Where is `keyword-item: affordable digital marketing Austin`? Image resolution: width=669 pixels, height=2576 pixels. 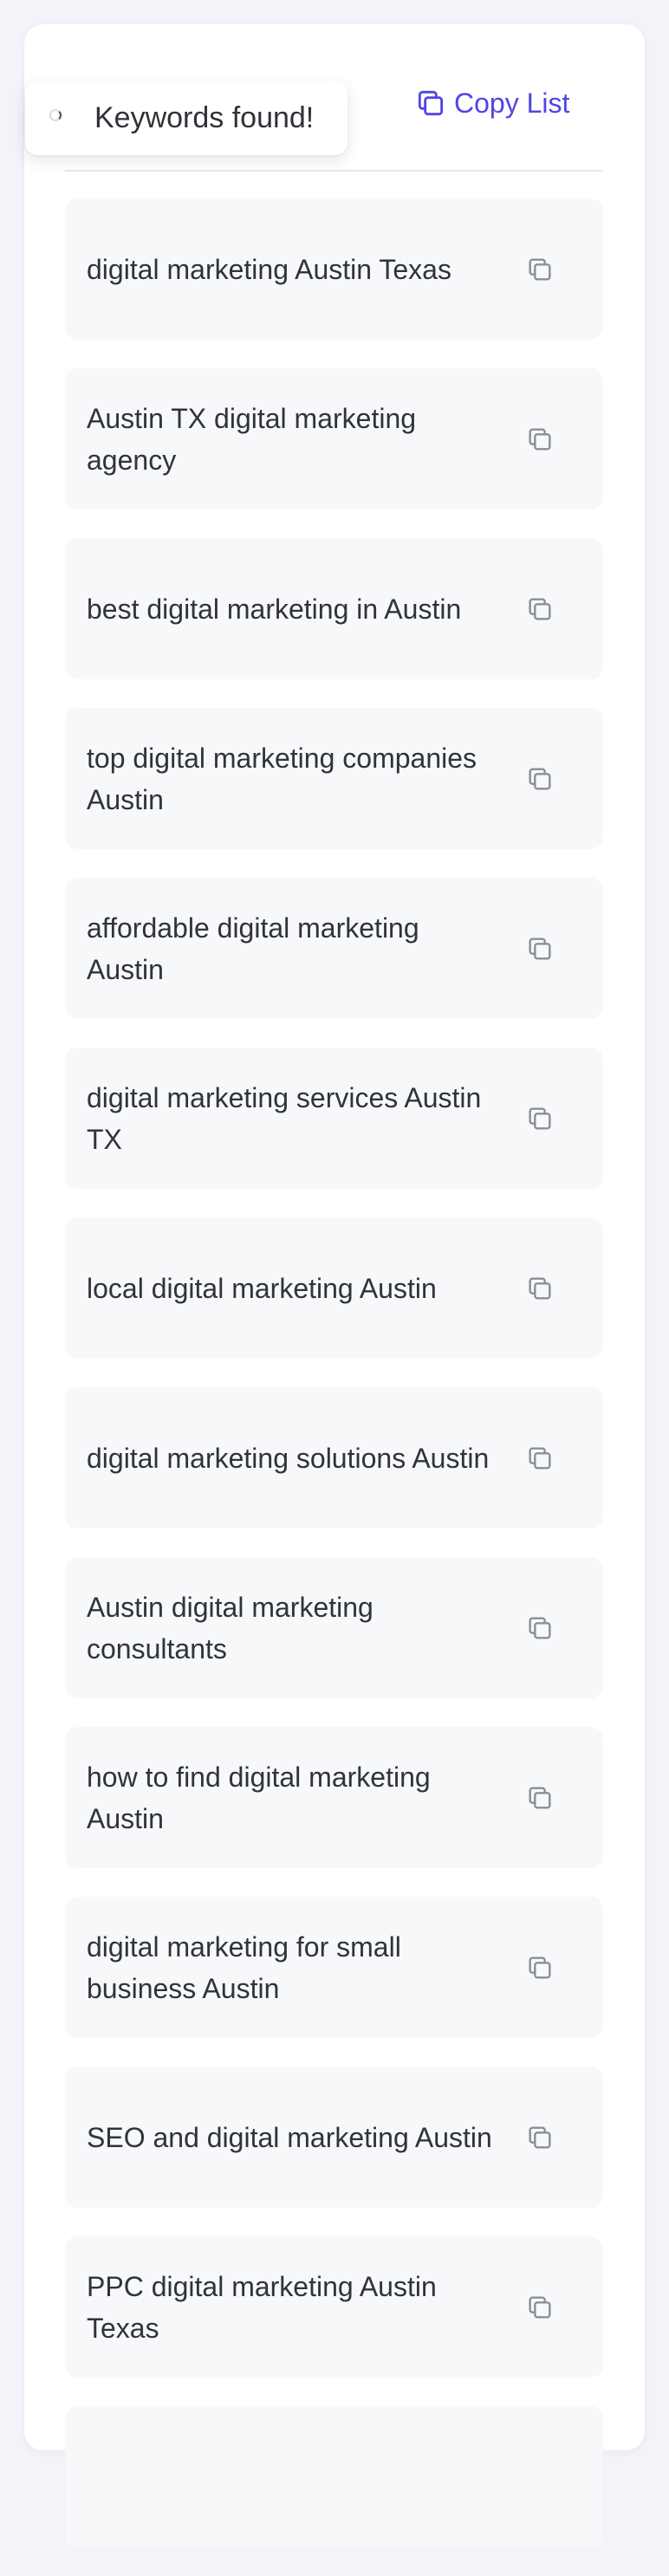 keyword-item: affordable digital marketing Austin is located at coordinates (334, 949).